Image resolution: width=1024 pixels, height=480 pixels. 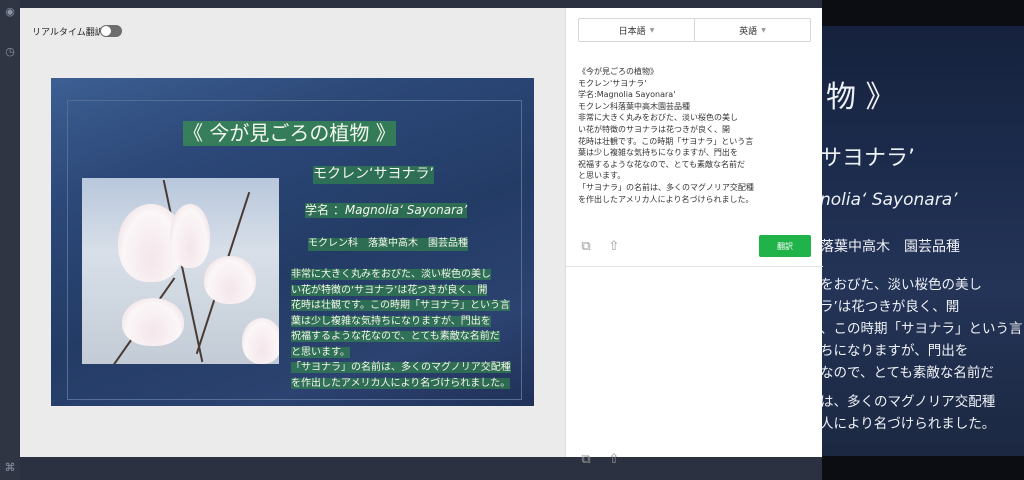 What do you see at coordinates (373, 175) in the screenshot?
I see `overlay-plant-name: モクレン‘サヨナラ’` at bounding box center [373, 175].